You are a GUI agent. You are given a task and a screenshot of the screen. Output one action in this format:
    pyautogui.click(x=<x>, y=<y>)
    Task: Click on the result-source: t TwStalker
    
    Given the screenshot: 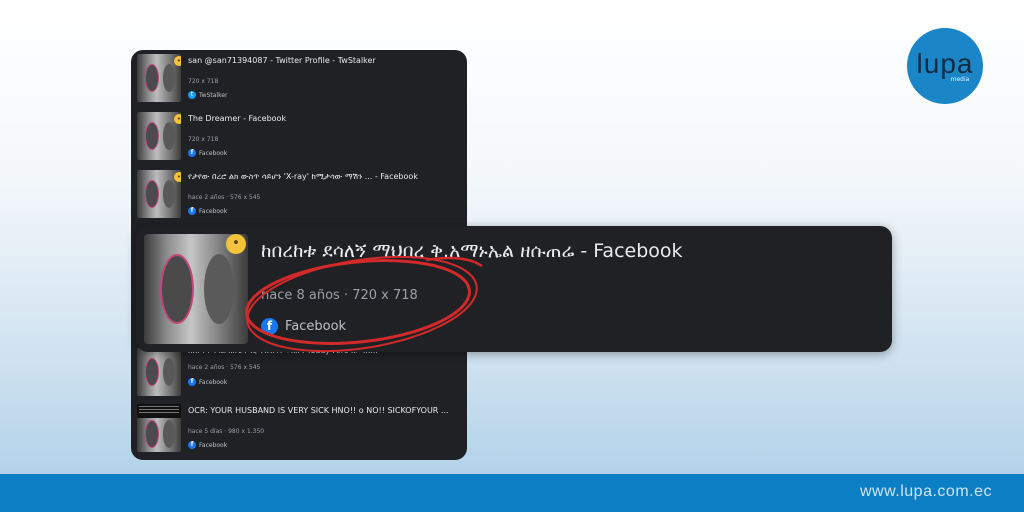 What is the action you would take?
    pyautogui.click(x=208, y=95)
    